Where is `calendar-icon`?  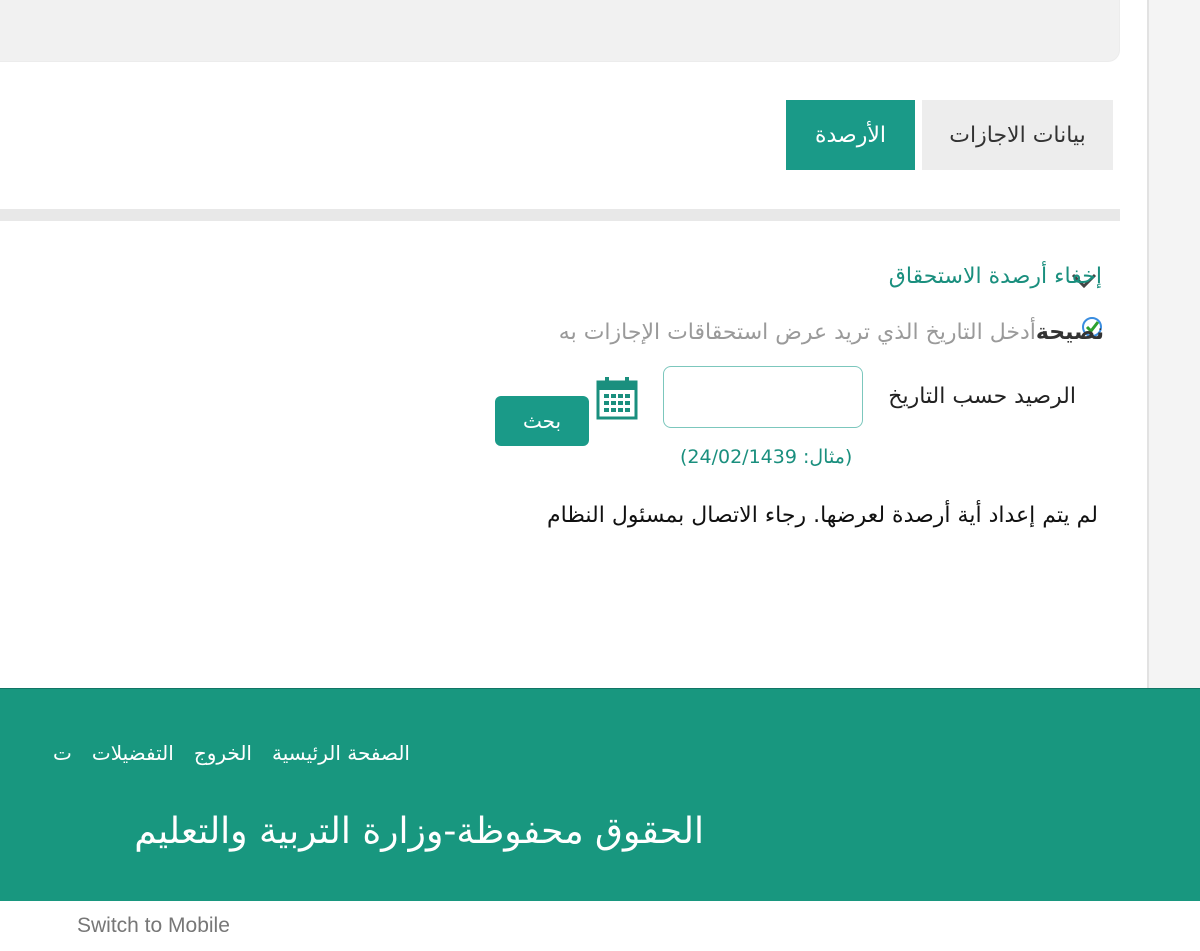
calendar-icon is located at coordinates (617, 398).